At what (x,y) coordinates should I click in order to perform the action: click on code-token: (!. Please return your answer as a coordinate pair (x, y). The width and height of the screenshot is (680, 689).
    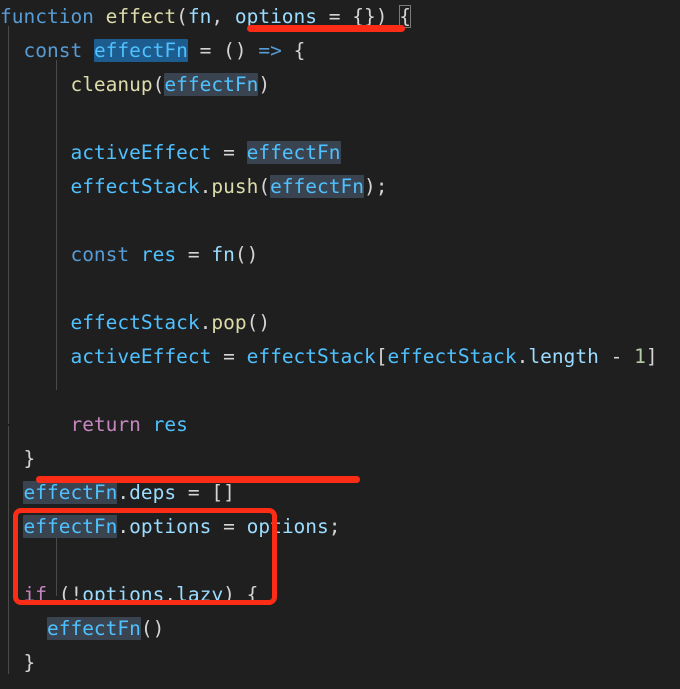
    Looking at the image, I should click on (70, 594).